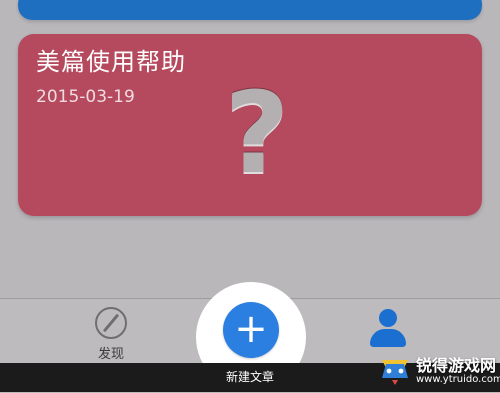  I want to click on tab-discover-label: 发现, so click(110, 354).